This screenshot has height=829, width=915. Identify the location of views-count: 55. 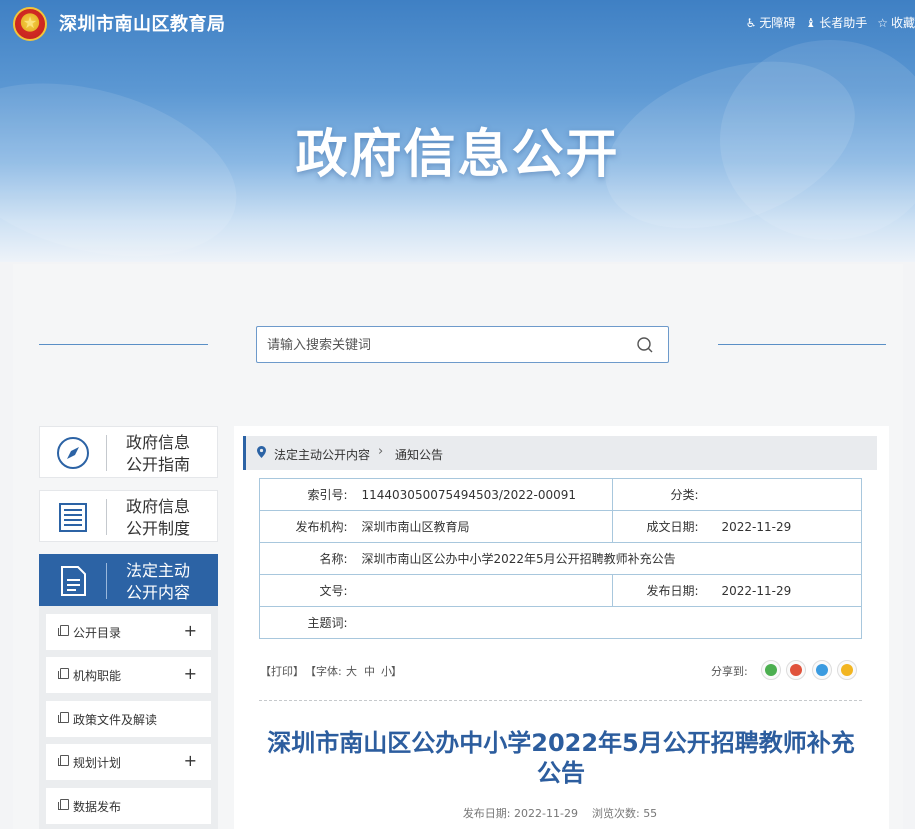
(650, 813).